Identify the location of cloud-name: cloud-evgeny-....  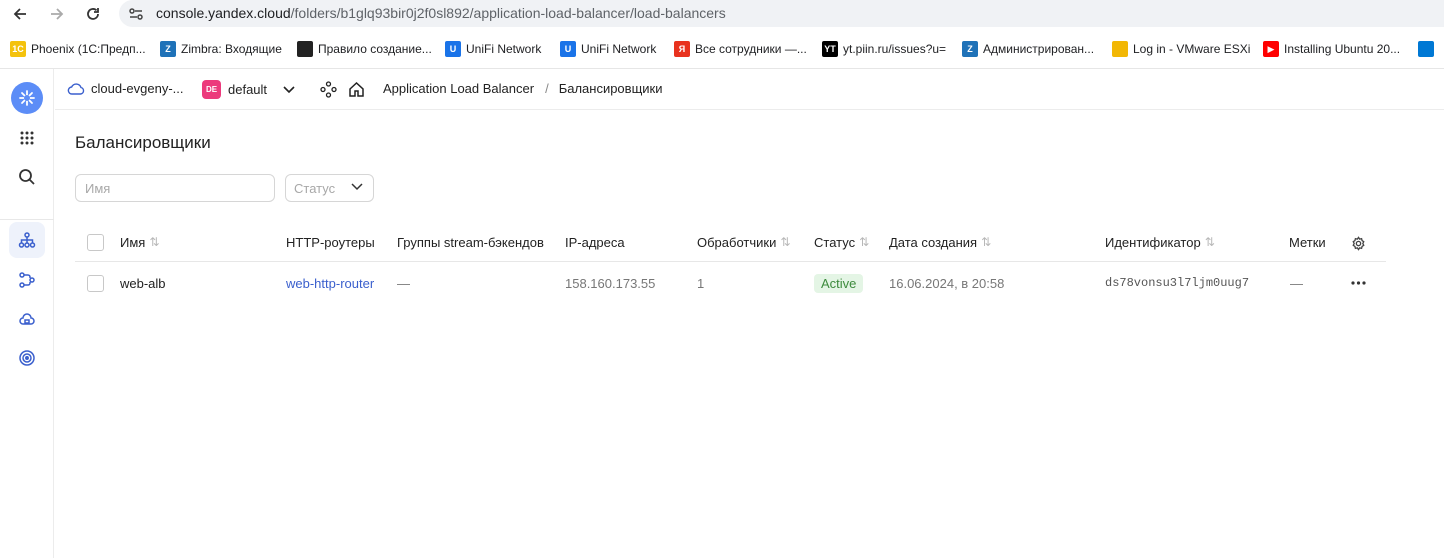
(137, 88).